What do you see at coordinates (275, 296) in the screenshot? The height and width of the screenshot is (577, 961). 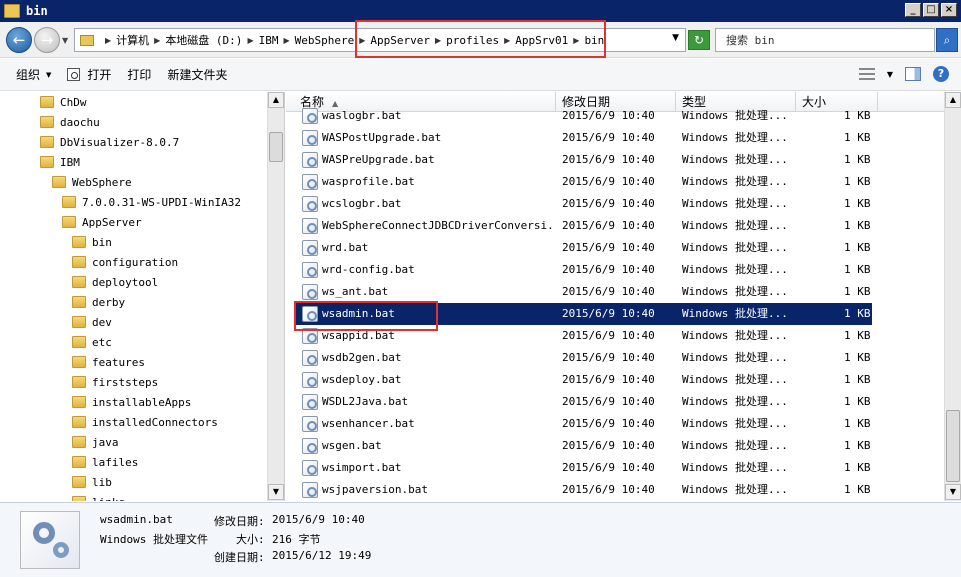 I see `tree-scrollbar: ▲ ▼` at bounding box center [275, 296].